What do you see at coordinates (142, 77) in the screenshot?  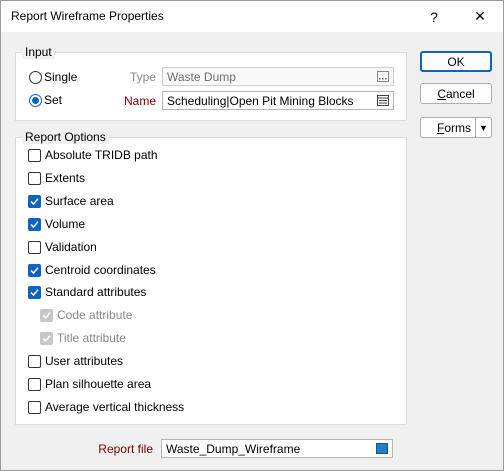 I see `type-label: Type` at bounding box center [142, 77].